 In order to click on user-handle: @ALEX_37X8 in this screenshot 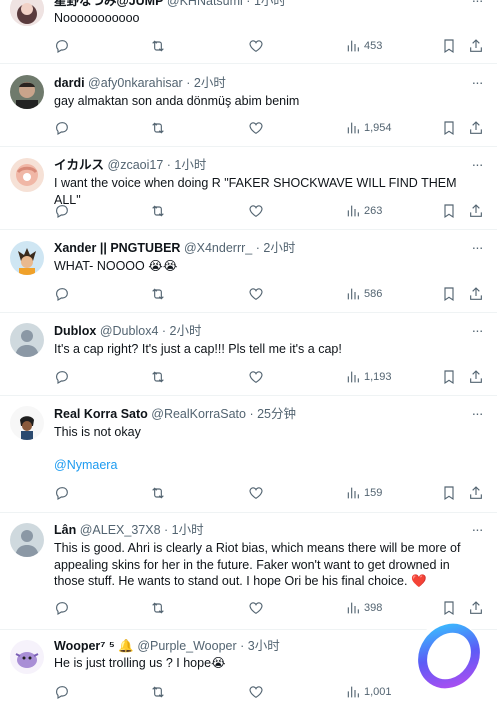, I will do `click(120, 530)`.